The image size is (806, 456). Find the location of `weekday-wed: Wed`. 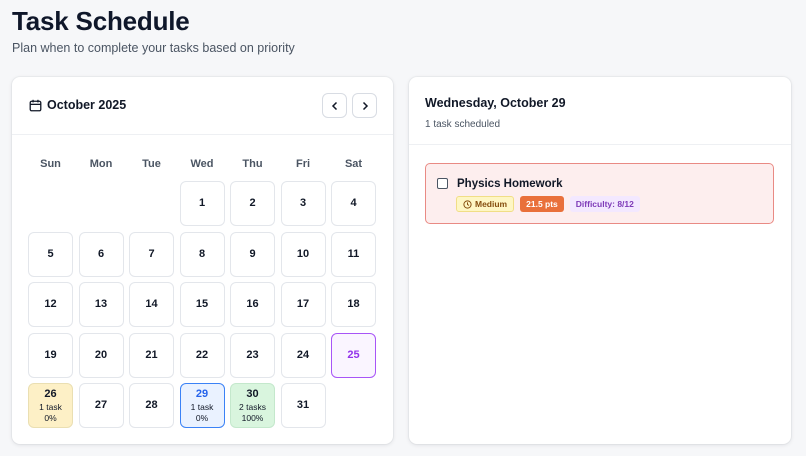

weekday-wed: Wed is located at coordinates (202, 164).